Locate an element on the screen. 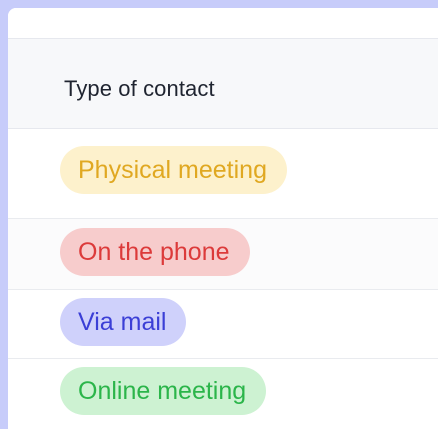  contact-type-pill: Online meeting is located at coordinates (163, 391).